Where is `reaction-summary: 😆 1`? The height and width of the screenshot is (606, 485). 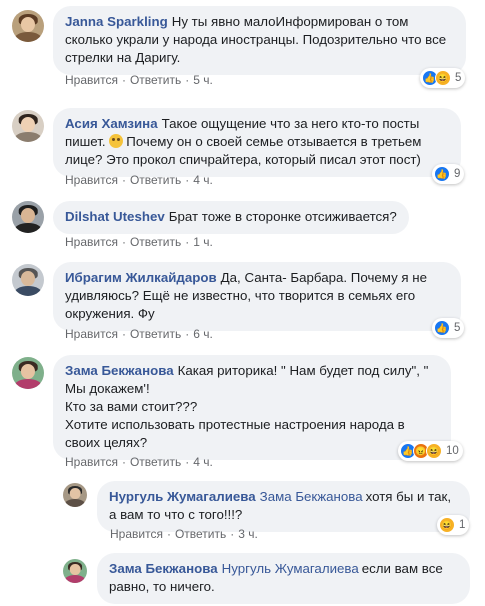 reaction-summary: 😆 1 is located at coordinates (453, 525).